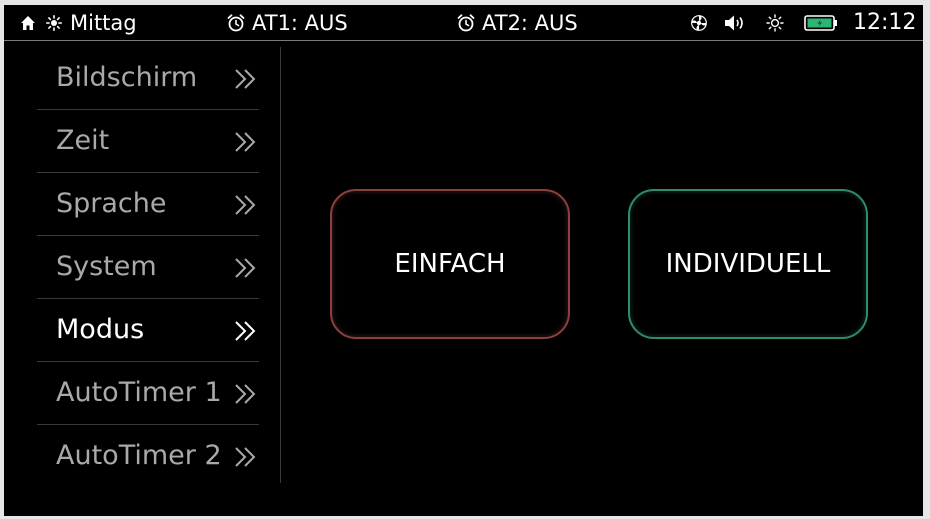  What do you see at coordinates (106, 266) in the screenshot?
I see `menu-item-label: System` at bounding box center [106, 266].